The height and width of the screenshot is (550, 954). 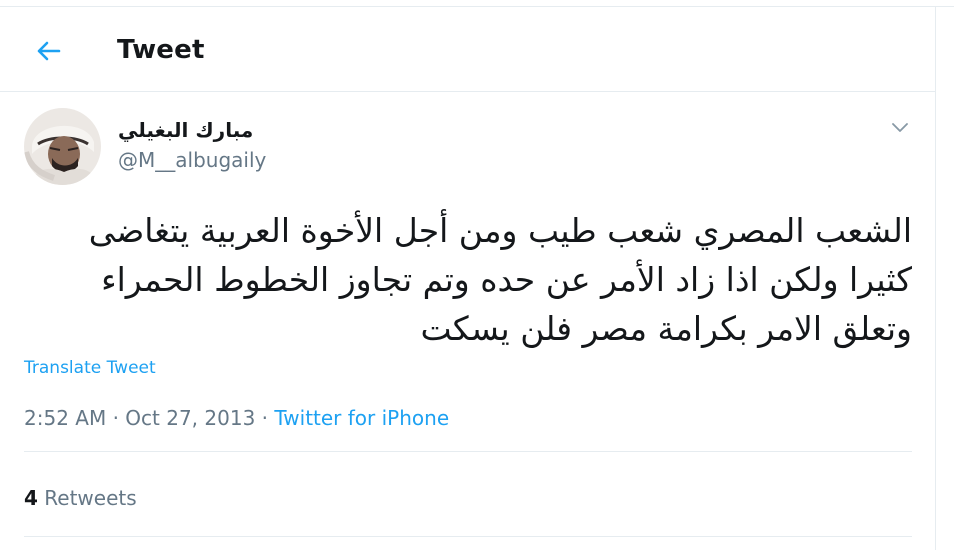 What do you see at coordinates (468, 451) in the screenshot?
I see `metadata-divider` at bounding box center [468, 451].